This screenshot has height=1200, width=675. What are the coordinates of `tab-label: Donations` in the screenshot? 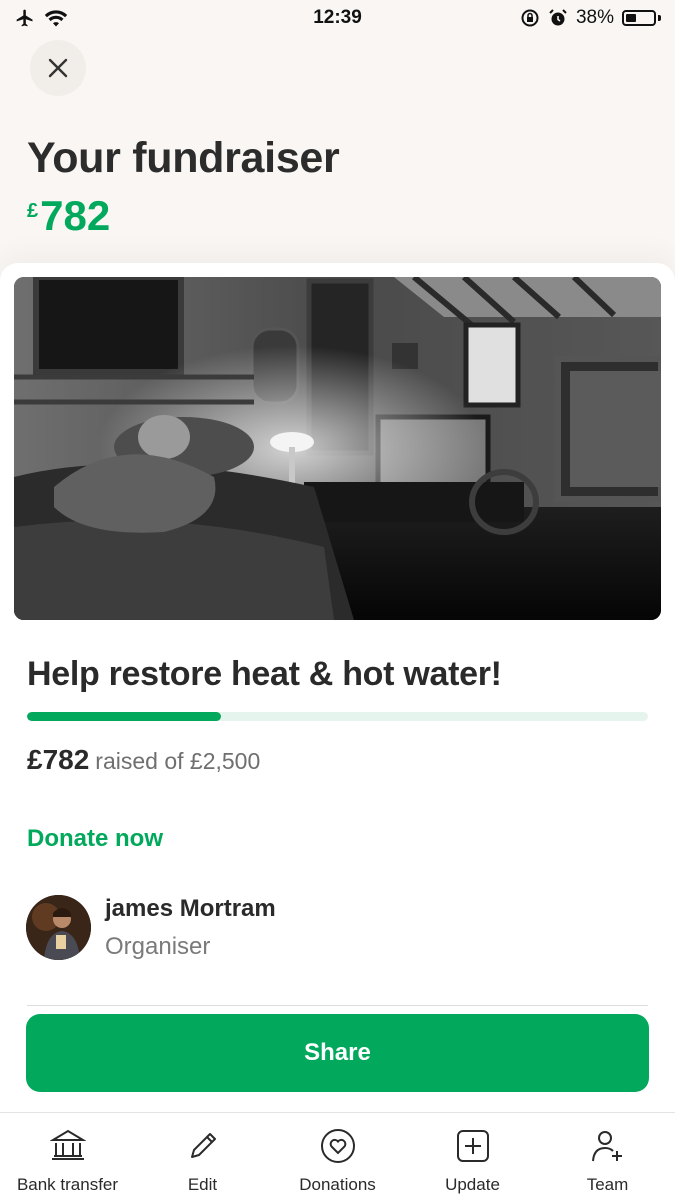 It's located at (337, 1184).